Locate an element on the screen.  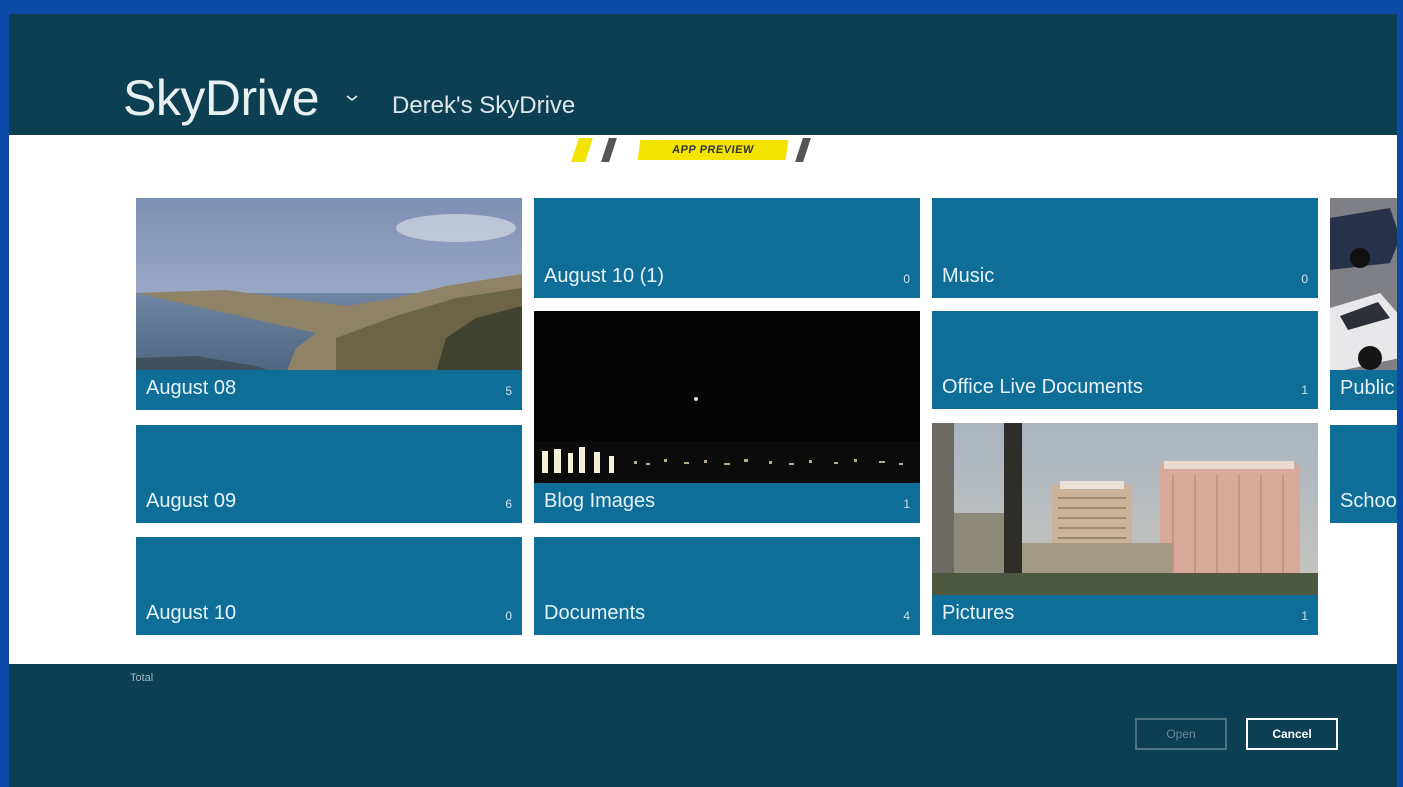
tile-count: 5 is located at coordinates (508, 391).